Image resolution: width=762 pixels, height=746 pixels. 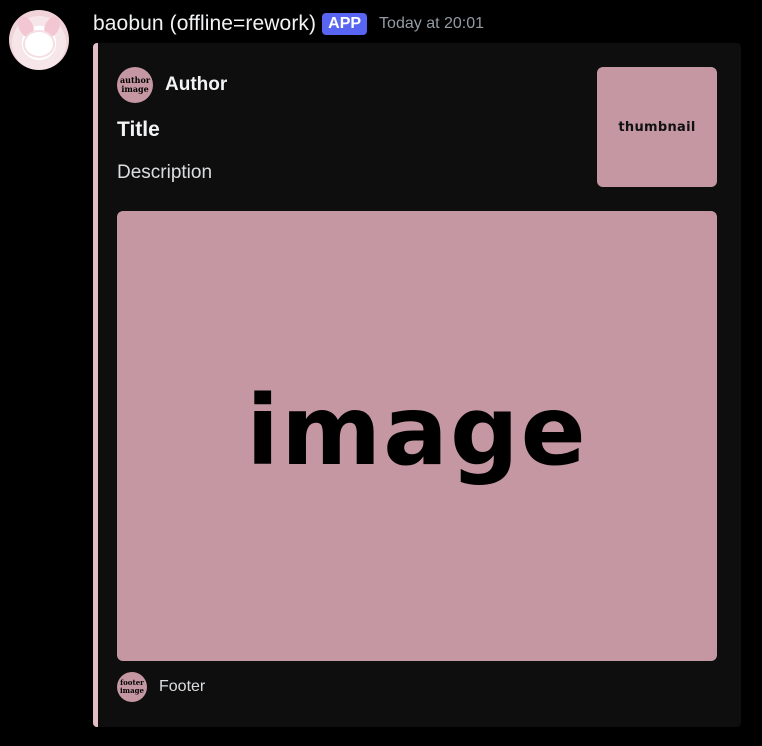 I want to click on embed-title: Title, so click(x=138, y=129).